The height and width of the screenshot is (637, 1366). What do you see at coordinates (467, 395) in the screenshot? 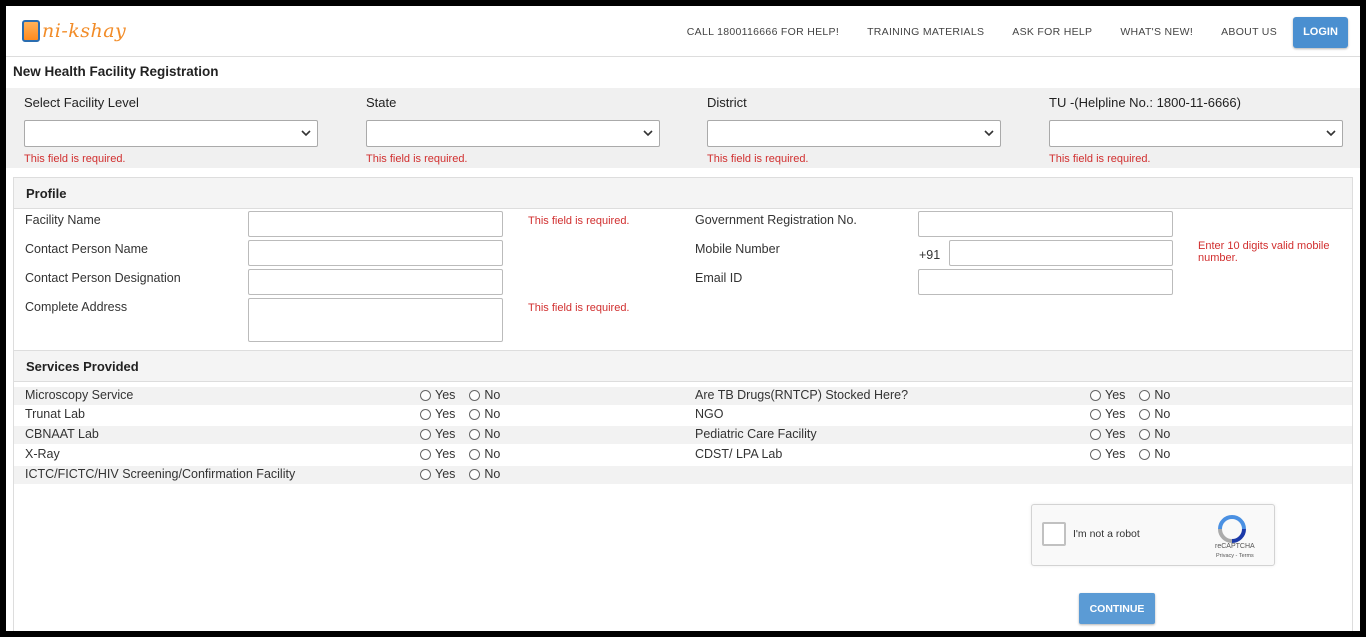
I see `microscopy-radio-group: Yes No` at bounding box center [467, 395].